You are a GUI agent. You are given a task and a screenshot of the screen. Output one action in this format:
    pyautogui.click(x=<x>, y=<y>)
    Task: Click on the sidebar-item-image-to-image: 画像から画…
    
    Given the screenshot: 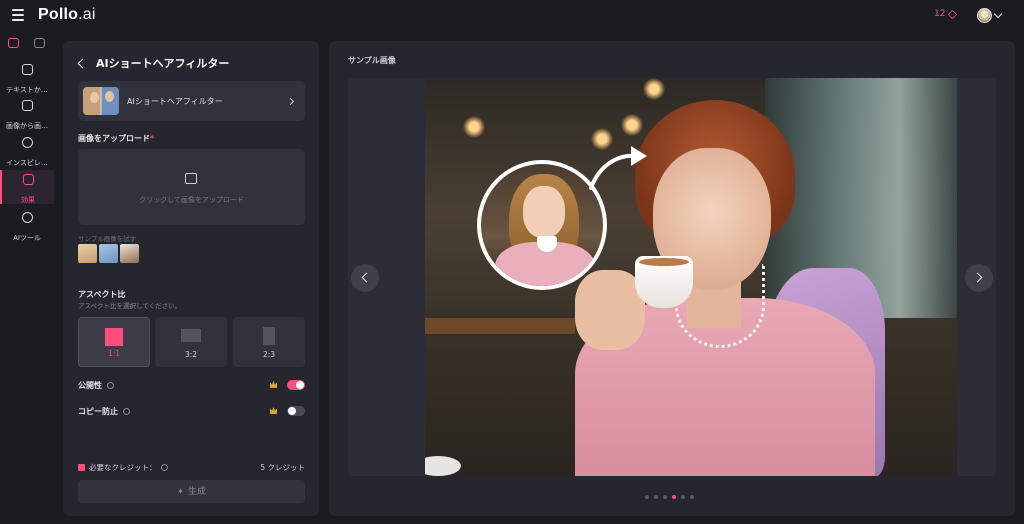 What is the action you would take?
    pyautogui.click(x=27, y=113)
    